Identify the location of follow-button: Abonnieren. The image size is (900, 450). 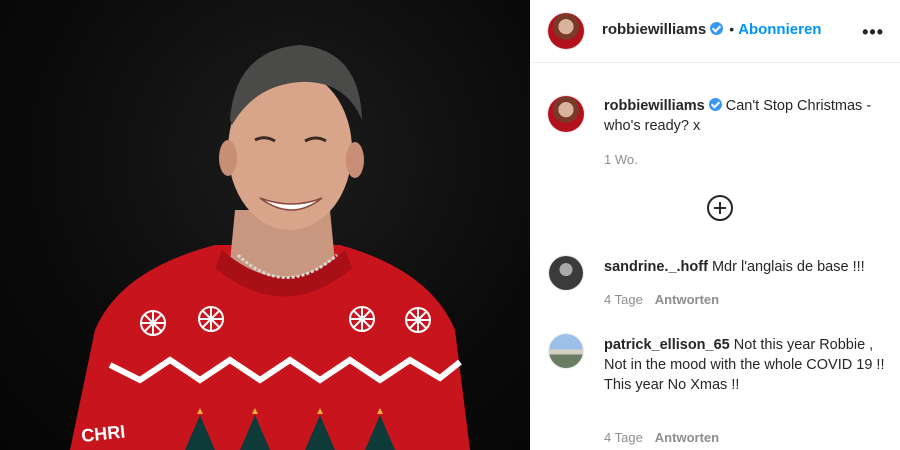
(779, 29).